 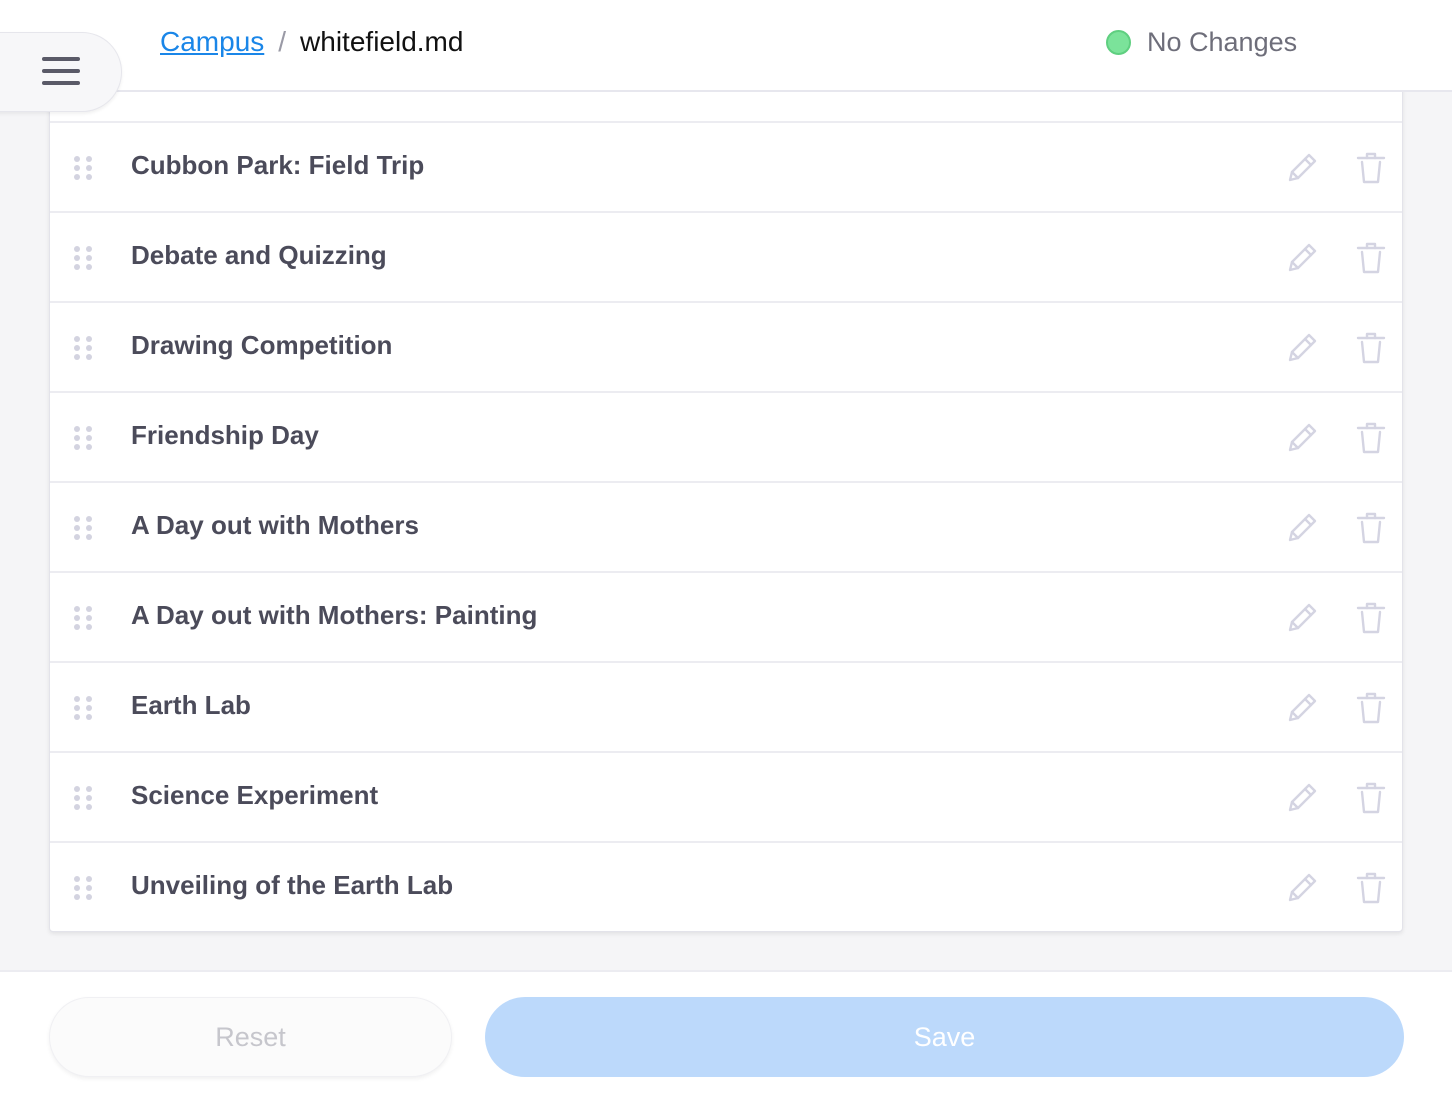 I want to click on save-status: No Changes, so click(x=1201, y=42).